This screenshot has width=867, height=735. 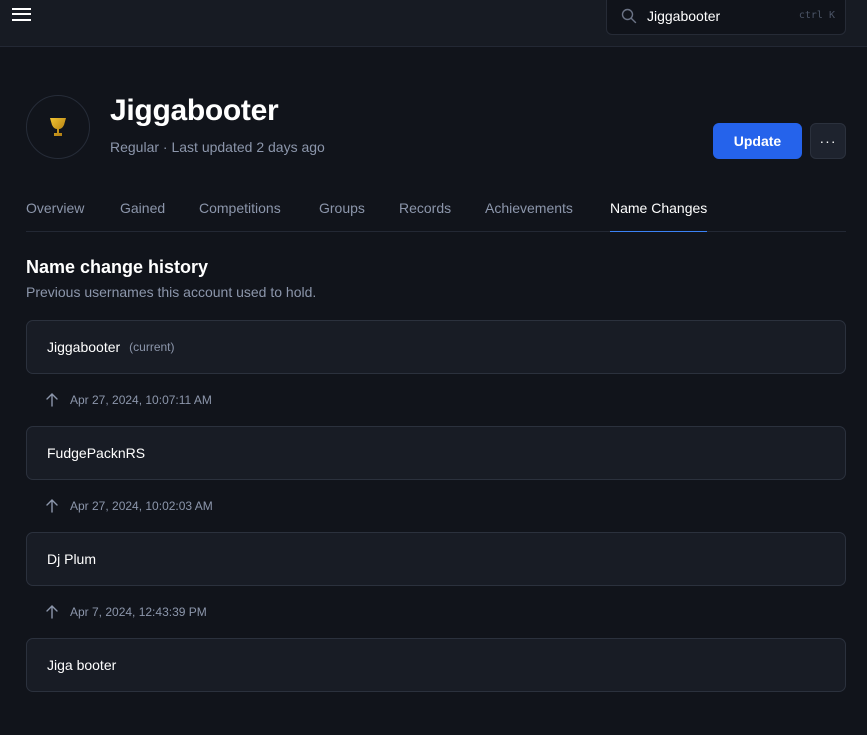 What do you see at coordinates (659, 216) in the screenshot?
I see `tab-name-changes: Name Changes` at bounding box center [659, 216].